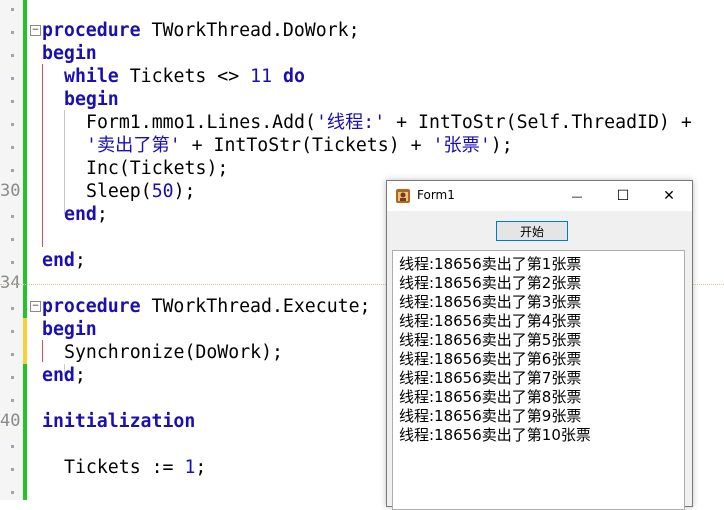 This screenshot has width=724, height=510. I want to click on memo-line: 线程:18656卖出了第8张票, so click(490, 397).